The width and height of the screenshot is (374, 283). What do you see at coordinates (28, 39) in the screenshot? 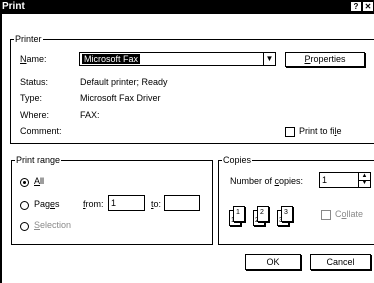
I see `printer-group-label: Printer` at bounding box center [28, 39].